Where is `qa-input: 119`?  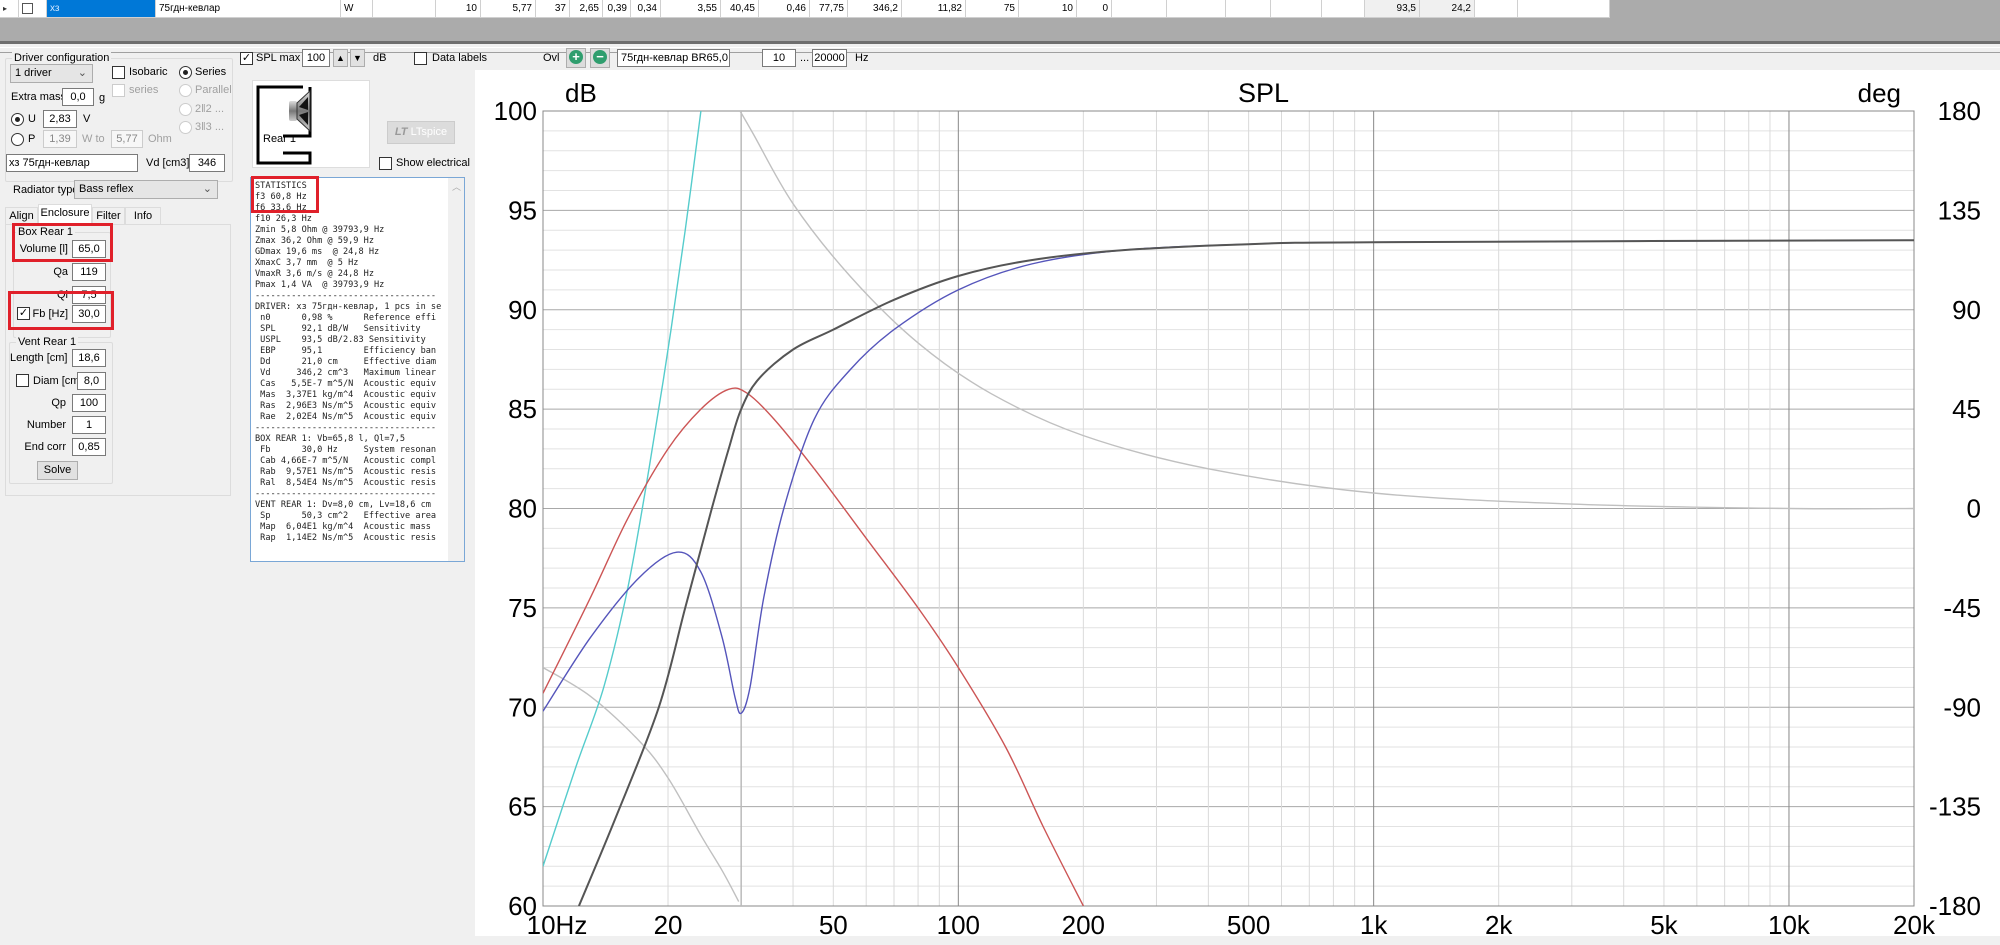 qa-input: 119 is located at coordinates (89, 272).